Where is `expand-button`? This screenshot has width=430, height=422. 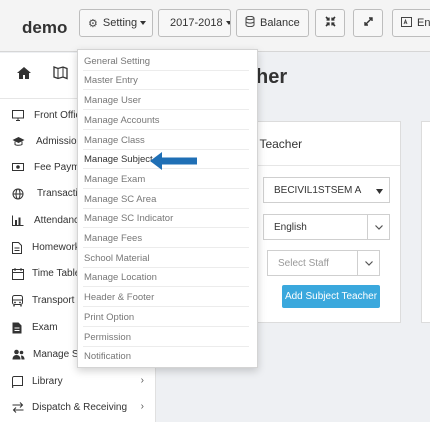
expand-button is located at coordinates (368, 23).